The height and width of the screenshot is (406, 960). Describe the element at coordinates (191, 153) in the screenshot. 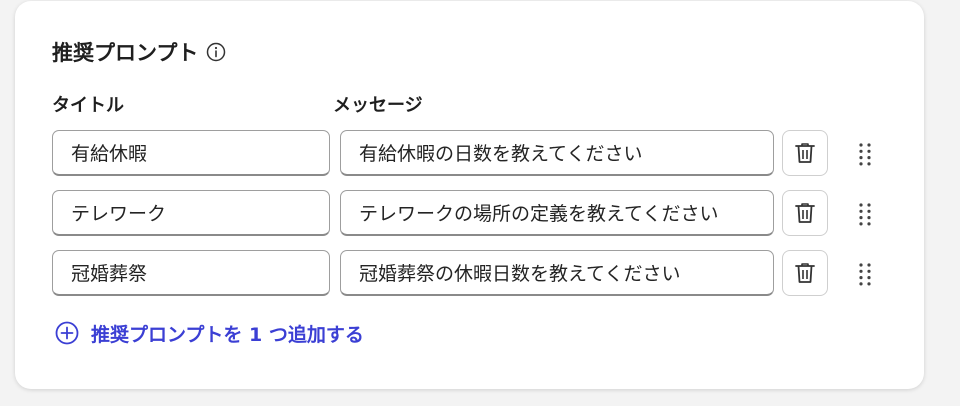

I see `prompt-title-input: 有給休暇` at that location.